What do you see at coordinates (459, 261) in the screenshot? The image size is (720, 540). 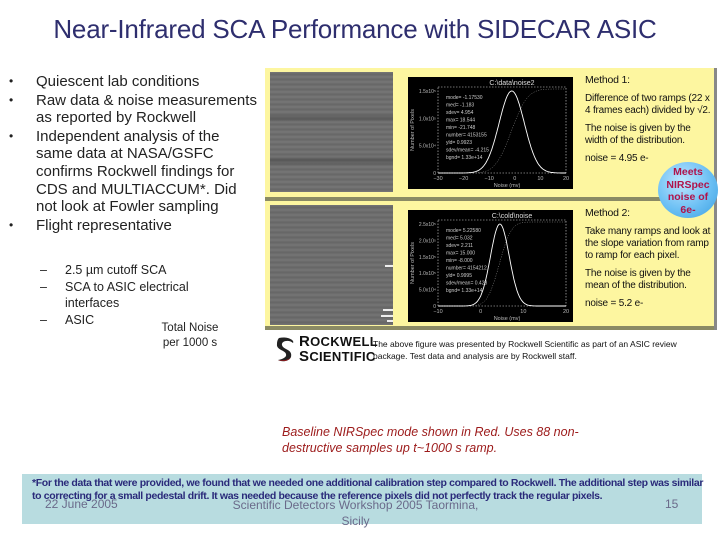 I see `stat-line: min= -8.000` at bounding box center [459, 261].